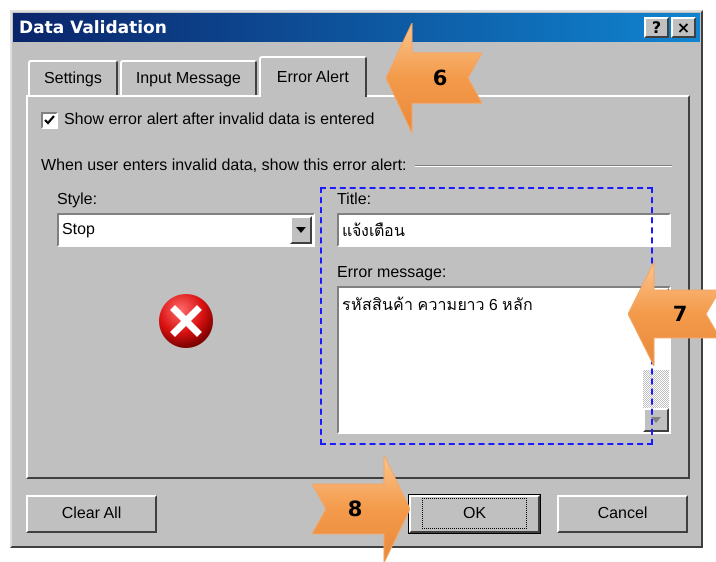 Image resolution: width=716 pixels, height=562 pixels. Describe the element at coordinates (77, 200) in the screenshot. I see `style-label: Style:` at that location.